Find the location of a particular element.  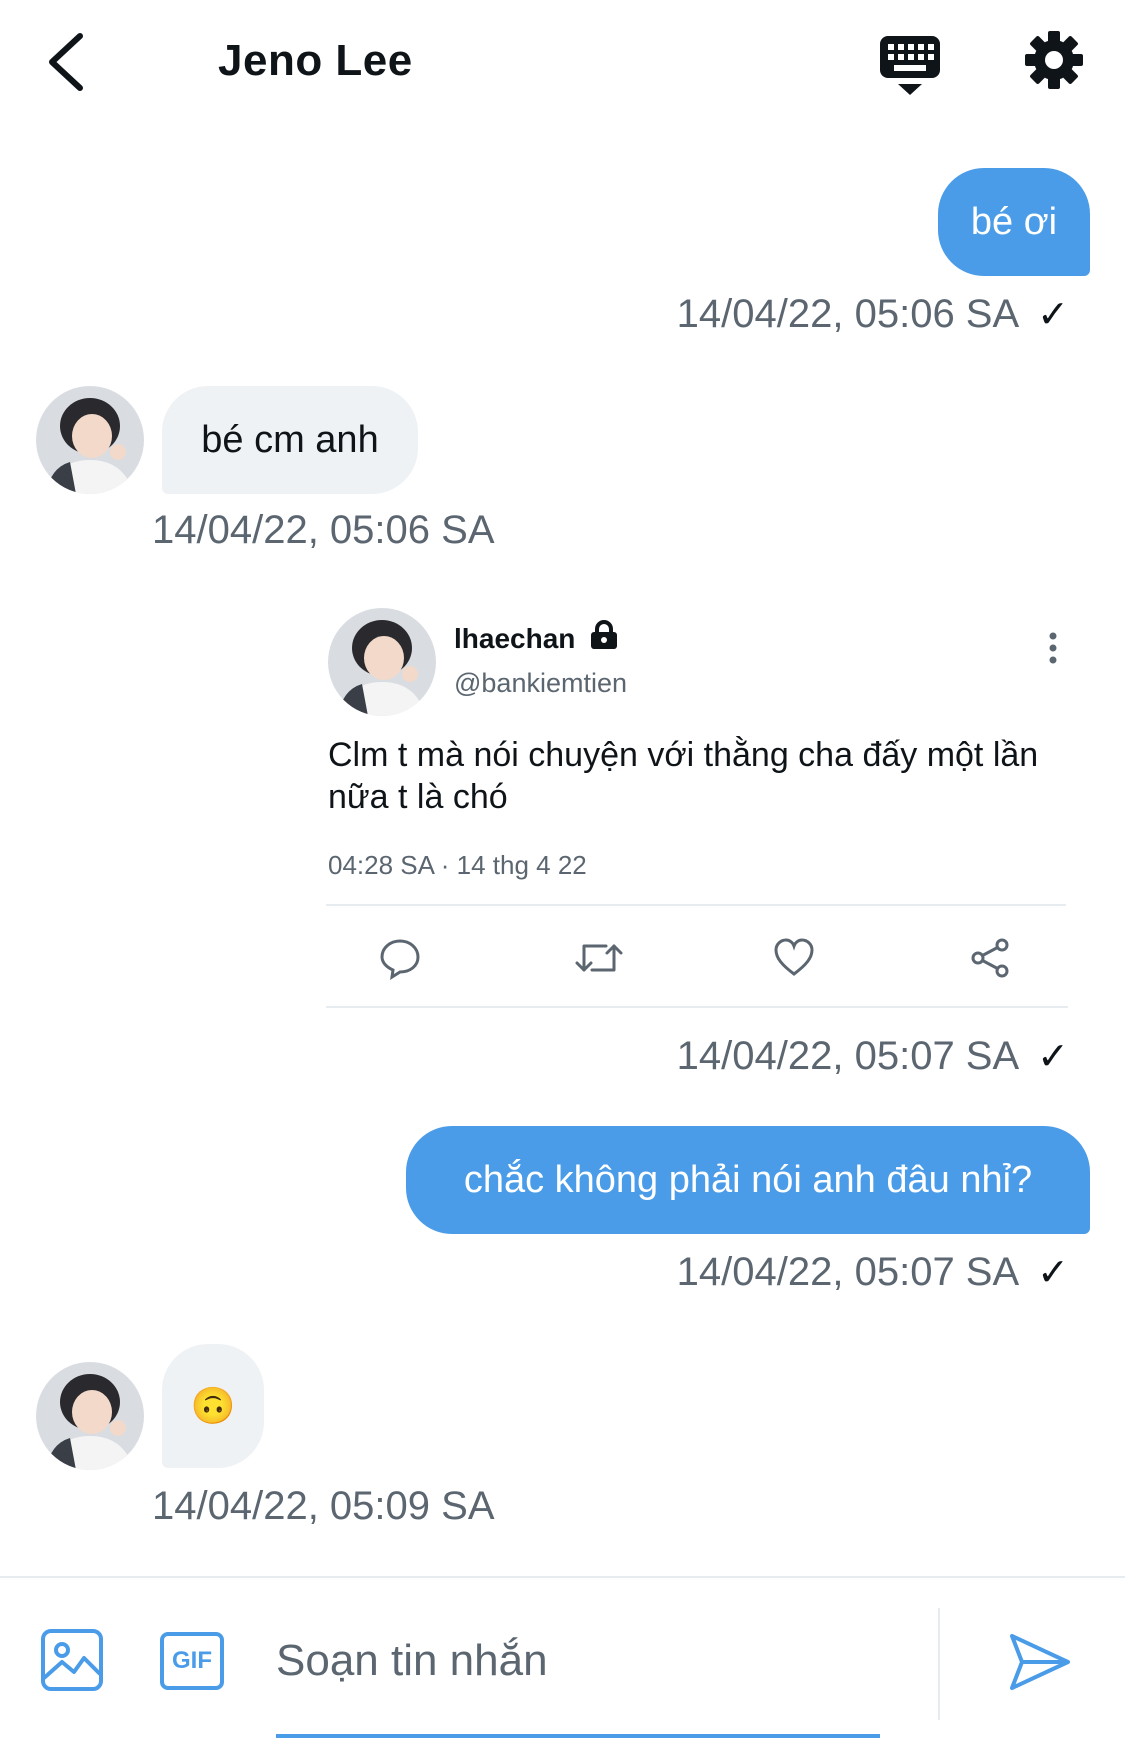

send-button is located at coordinates (1040, 1664).